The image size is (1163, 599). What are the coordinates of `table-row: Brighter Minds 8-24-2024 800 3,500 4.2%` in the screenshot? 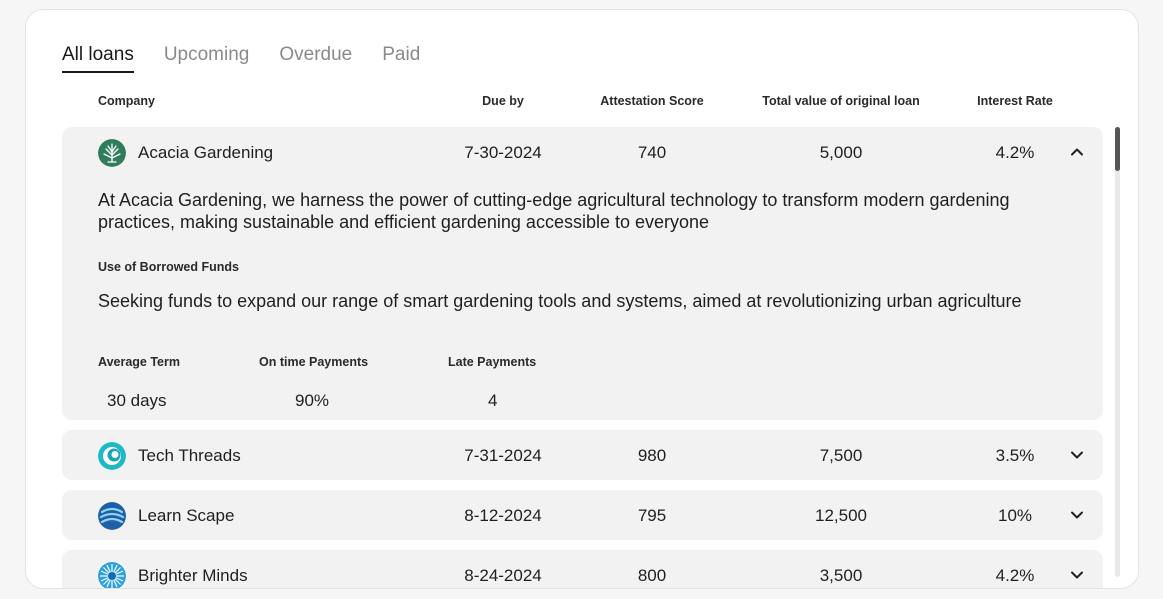 It's located at (582, 569).